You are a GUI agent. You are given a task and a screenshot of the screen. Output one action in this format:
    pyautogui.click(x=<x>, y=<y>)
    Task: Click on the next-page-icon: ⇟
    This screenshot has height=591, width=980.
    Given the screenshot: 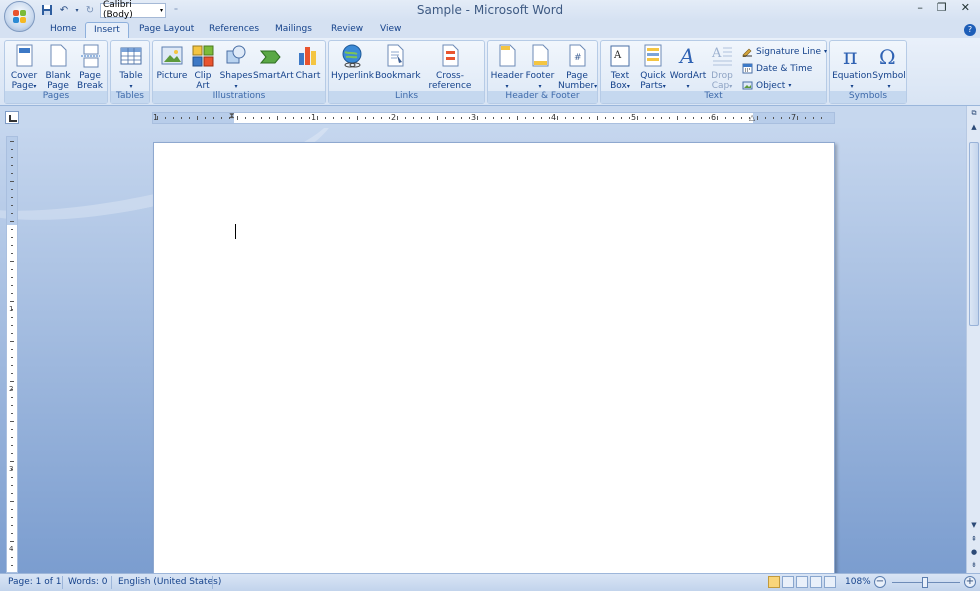 What is the action you would take?
    pyautogui.click(x=974, y=565)
    